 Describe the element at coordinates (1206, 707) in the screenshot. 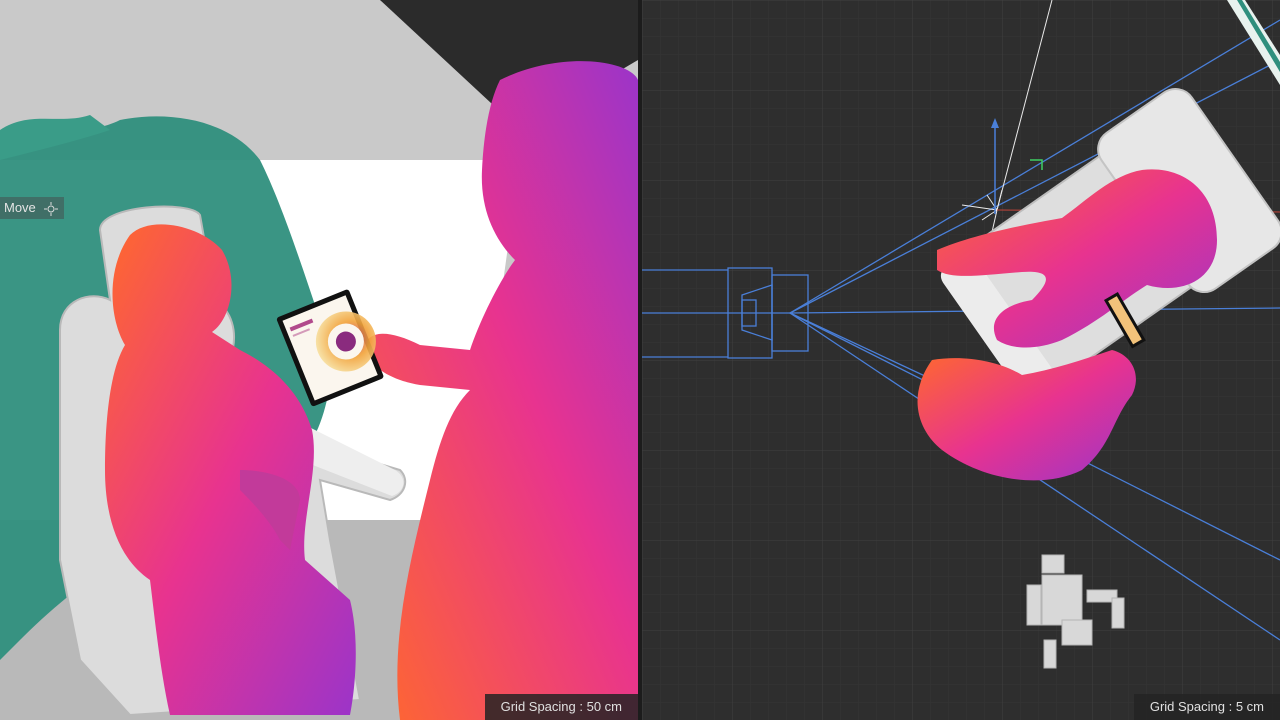

I see `grid-spacing-label-right: Grid Spacing : 5 cm` at that location.